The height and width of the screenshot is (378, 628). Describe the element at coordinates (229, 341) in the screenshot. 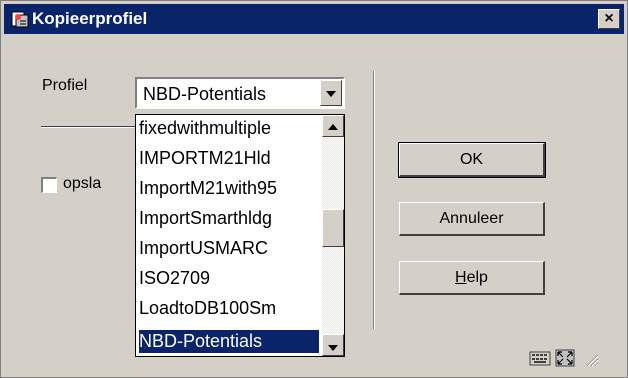

I see `dropdown-list-item-selected: NBD-Potentials` at that location.